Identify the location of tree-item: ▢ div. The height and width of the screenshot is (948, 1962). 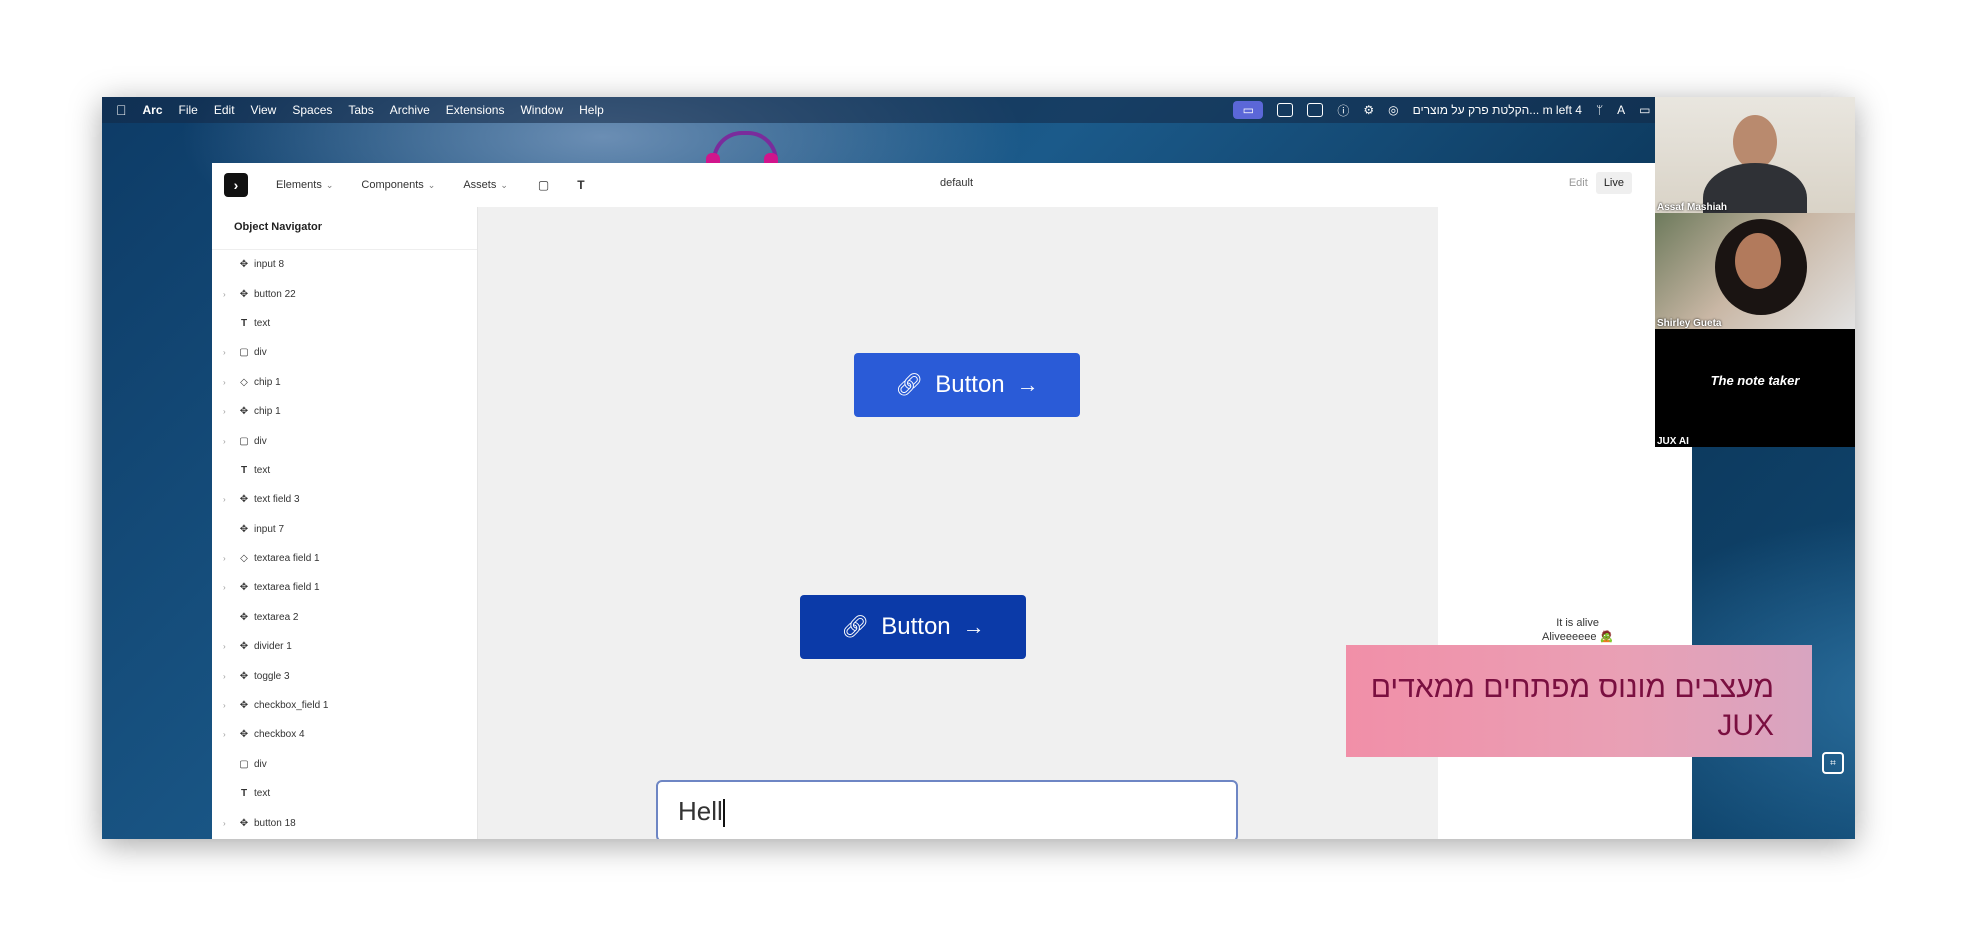
(344, 764).